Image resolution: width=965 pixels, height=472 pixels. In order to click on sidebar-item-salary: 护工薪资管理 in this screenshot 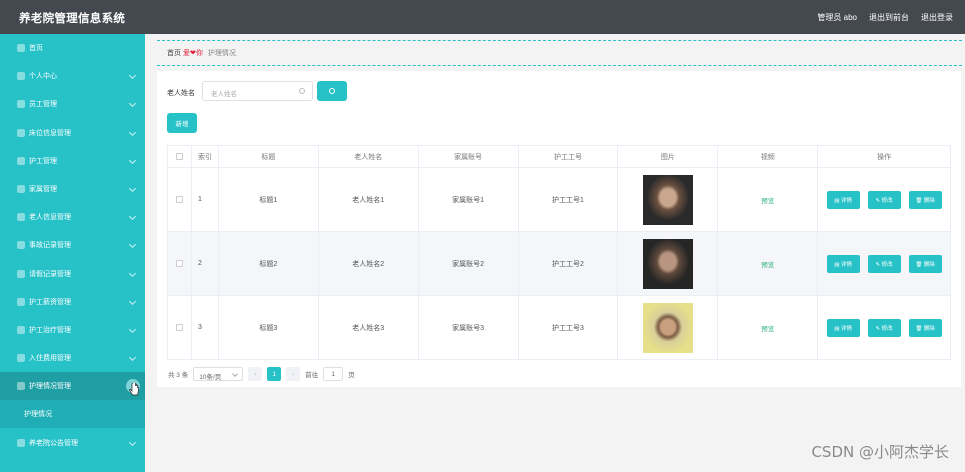, I will do `click(72, 302)`.